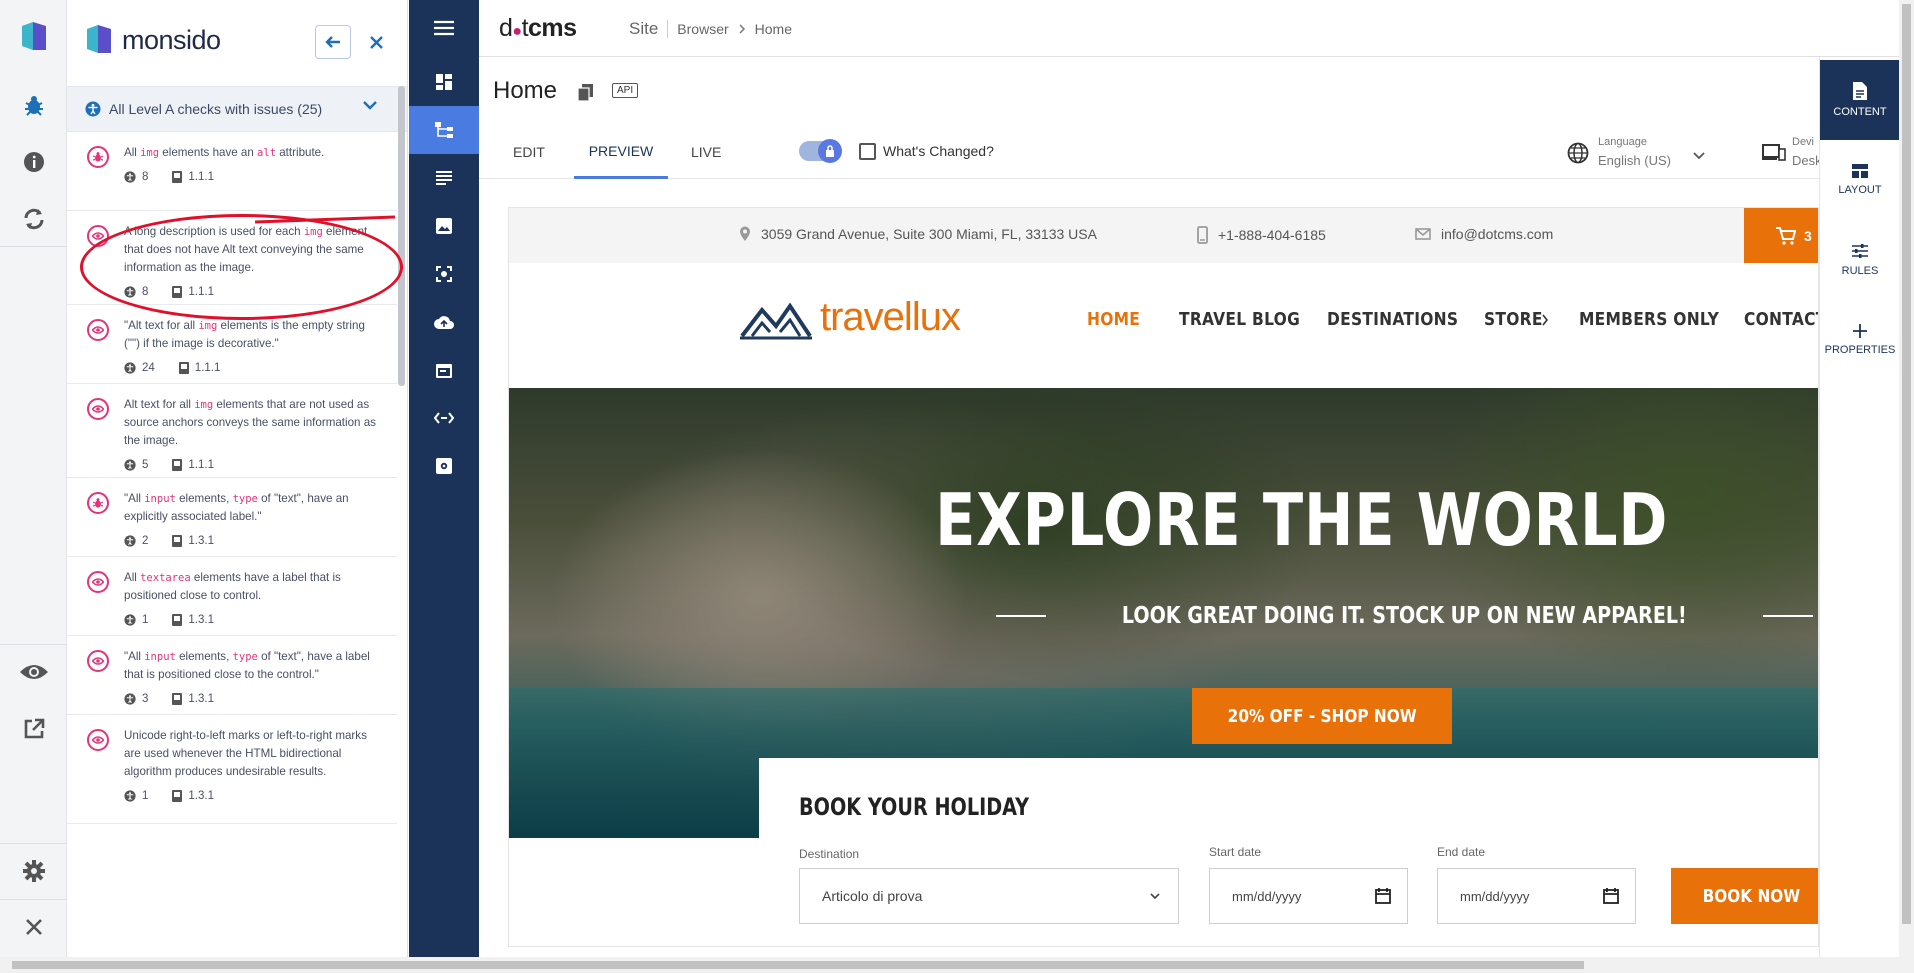 The width and height of the screenshot is (1914, 973). Describe the element at coordinates (1497, 234) in the screenshot. I see `email-text: info@dotcms.com` at that location.